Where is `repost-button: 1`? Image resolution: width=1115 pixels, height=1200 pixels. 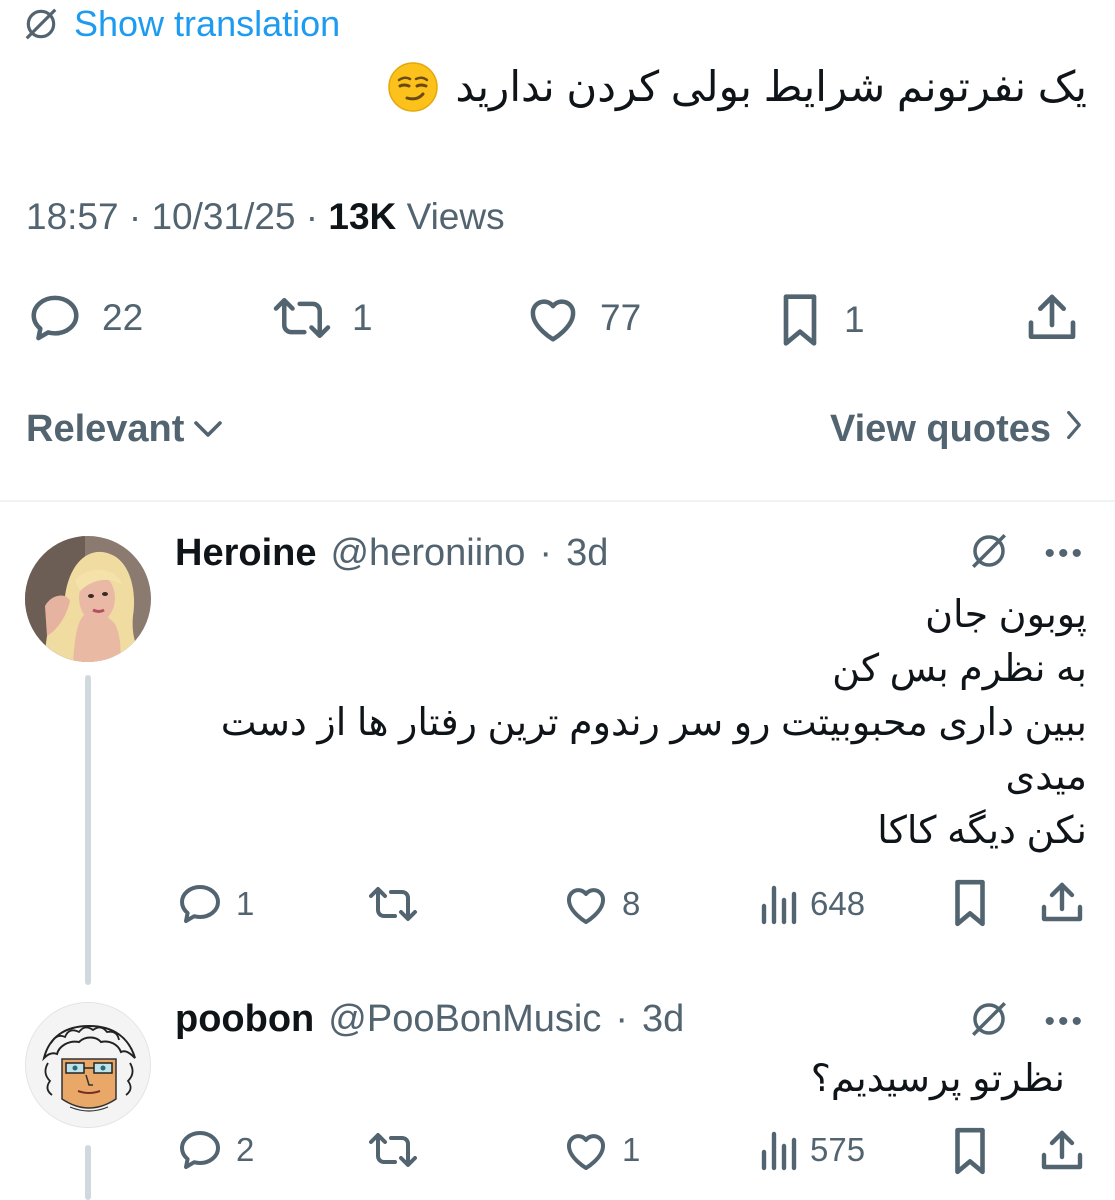
repost-button: 1 is located at coordinates (321, 318).